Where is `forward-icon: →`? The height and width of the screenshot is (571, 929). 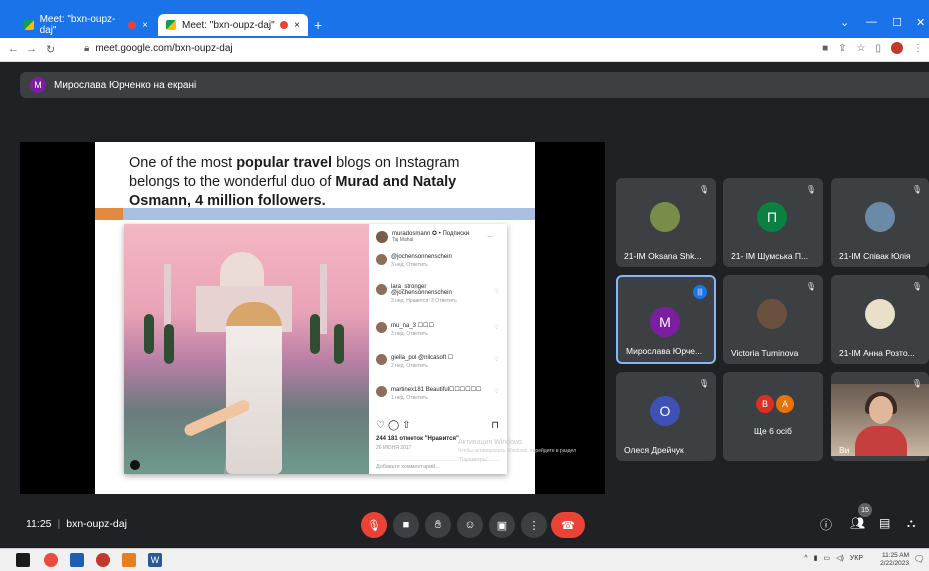 forward-icon: → is located at coordinates (31, 49).